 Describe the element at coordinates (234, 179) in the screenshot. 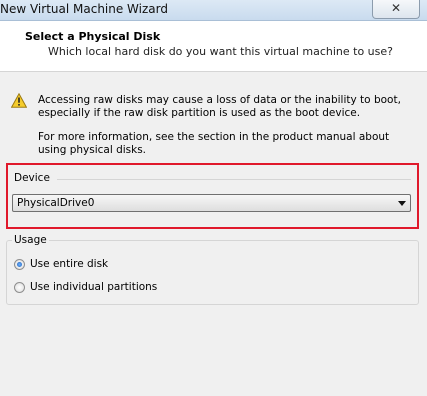

I see `device-separator` at that location.